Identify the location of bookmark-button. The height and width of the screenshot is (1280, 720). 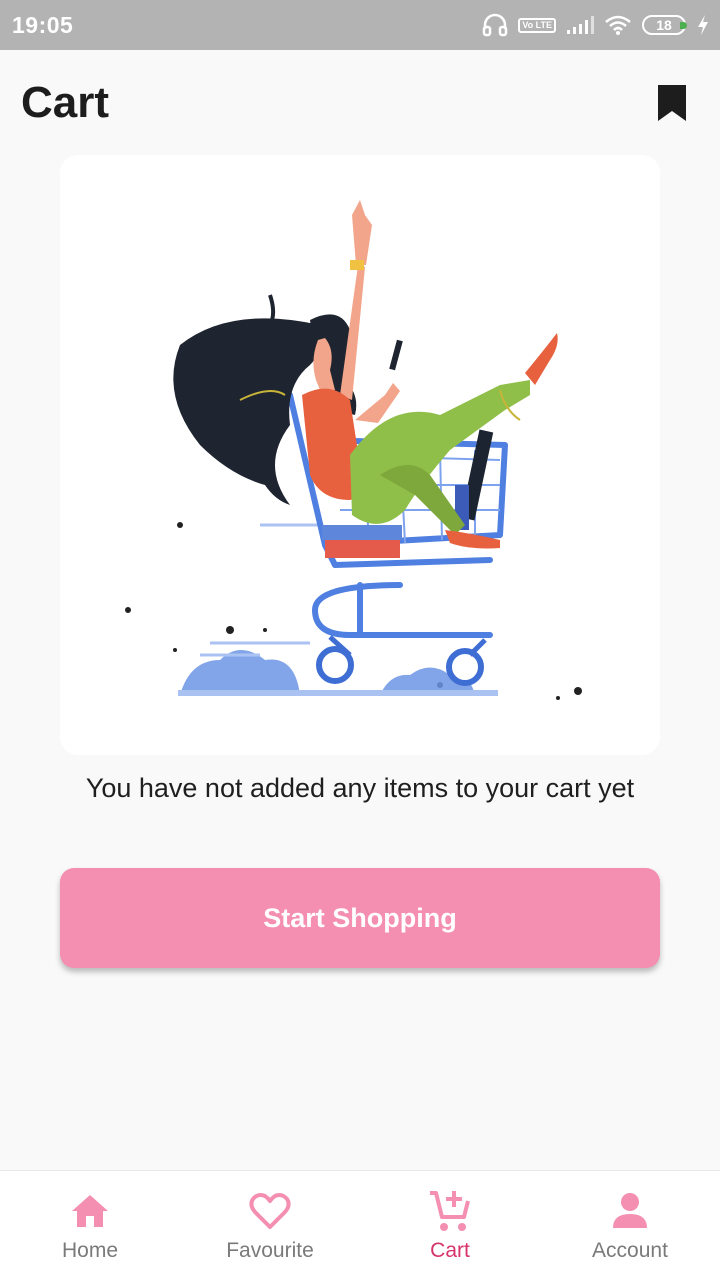
(672, 103).